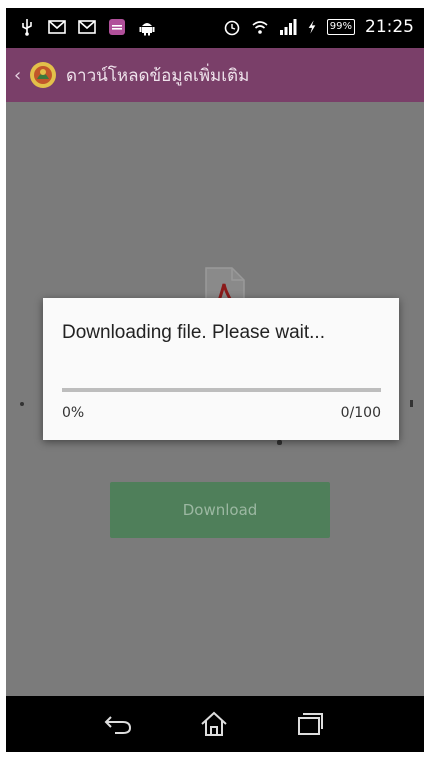 The image size is (430, 758). I want to click on home-button, so click(214, 724).